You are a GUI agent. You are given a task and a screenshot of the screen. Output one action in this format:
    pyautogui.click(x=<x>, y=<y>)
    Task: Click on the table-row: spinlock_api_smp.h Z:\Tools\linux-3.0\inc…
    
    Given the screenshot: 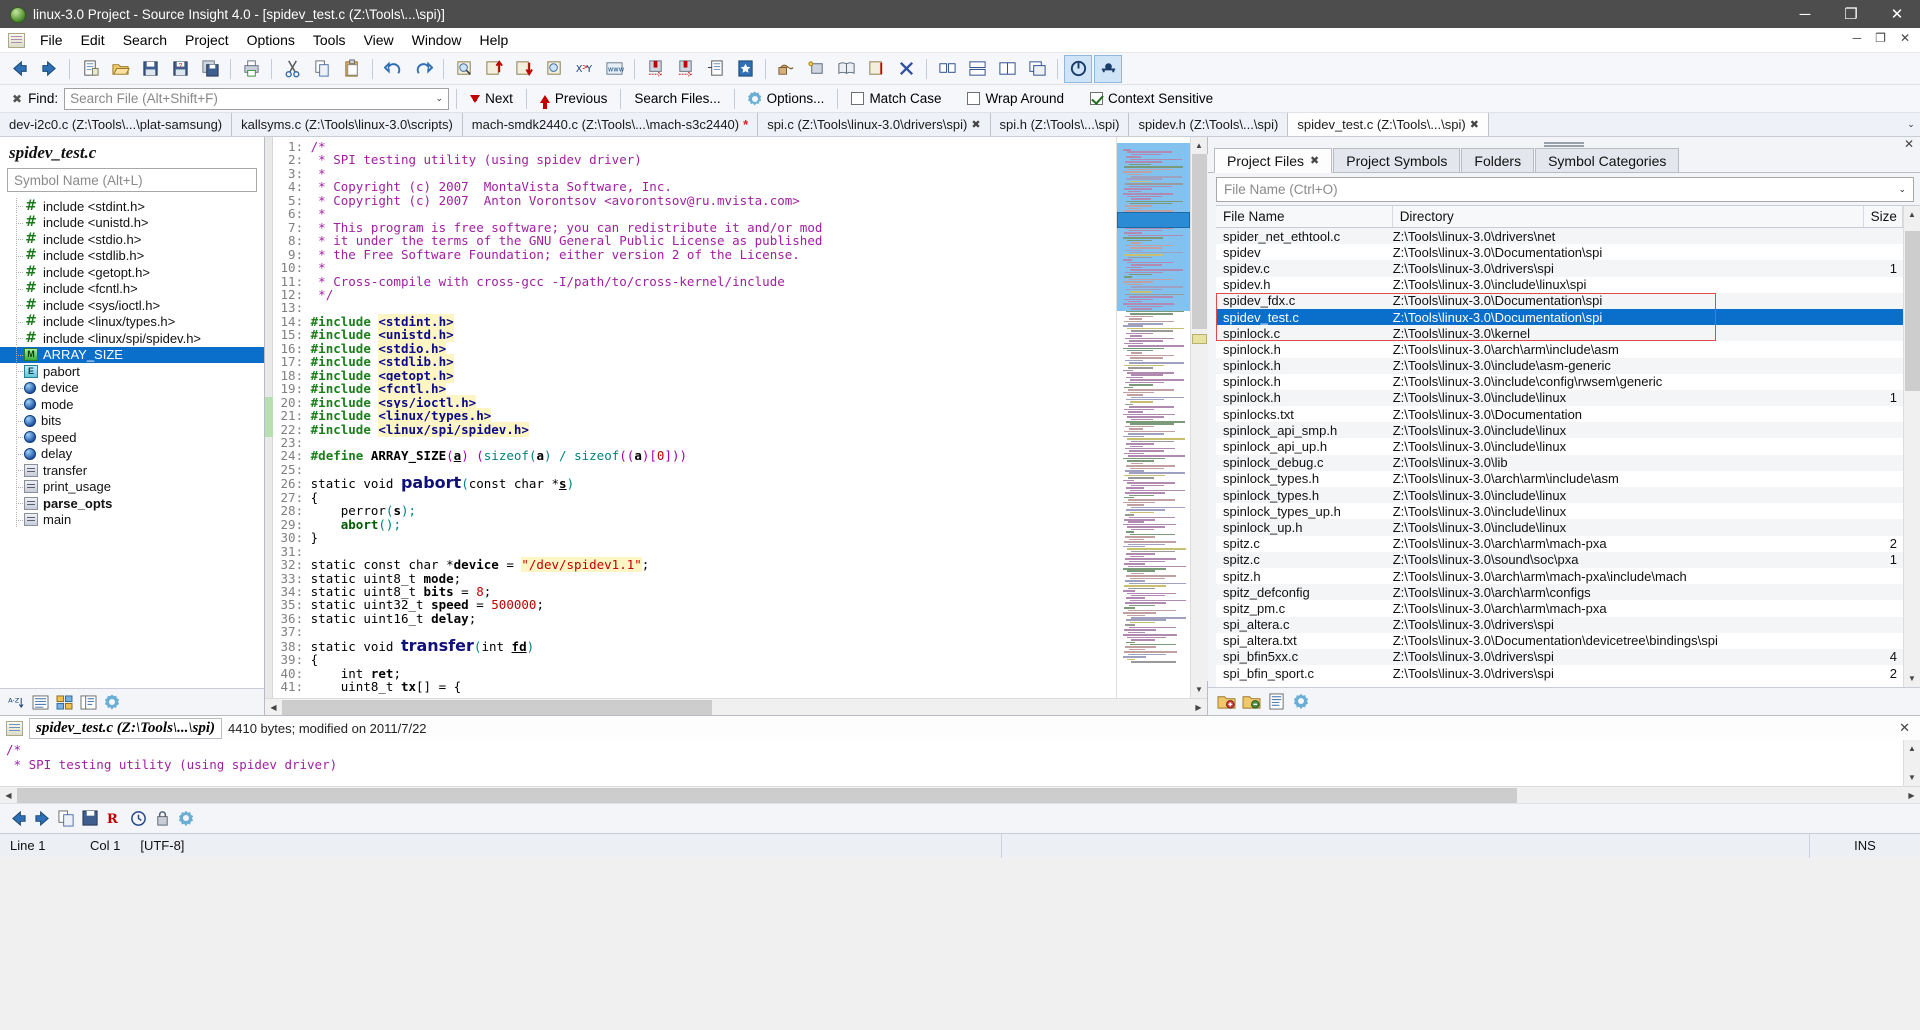 What is the action you would take?
    pyautogui.click(x=1559, y=430)
    